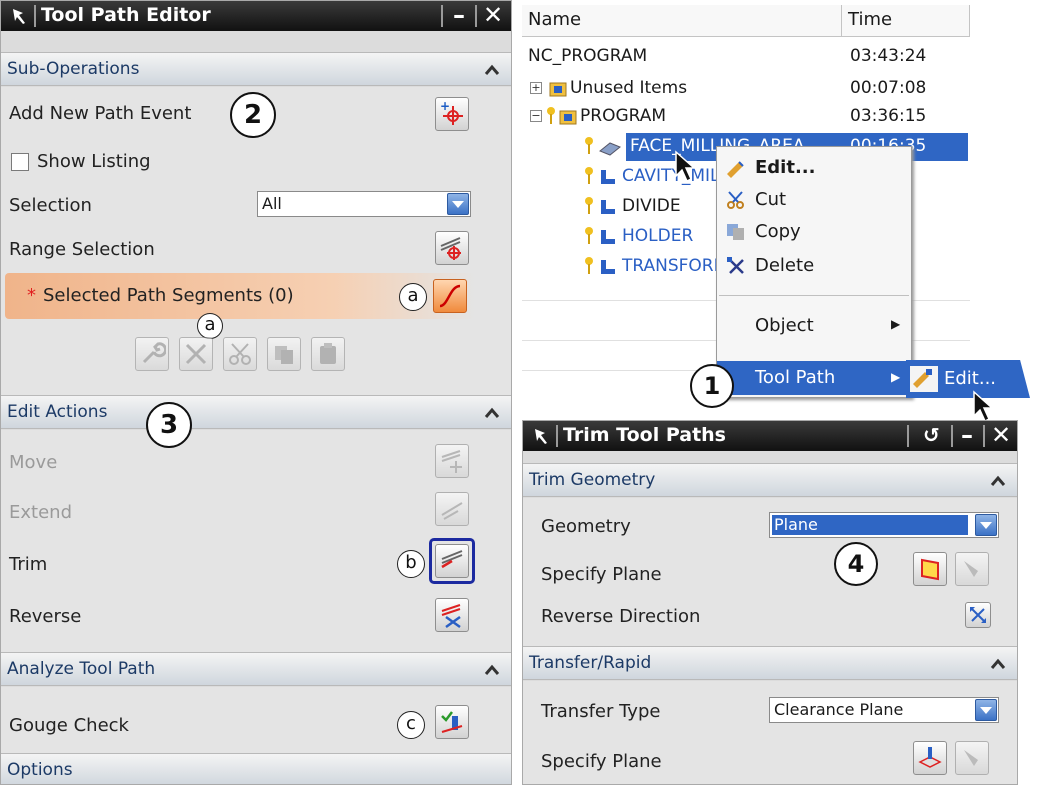  I want to click on range-selection-button, so click(452, 248).